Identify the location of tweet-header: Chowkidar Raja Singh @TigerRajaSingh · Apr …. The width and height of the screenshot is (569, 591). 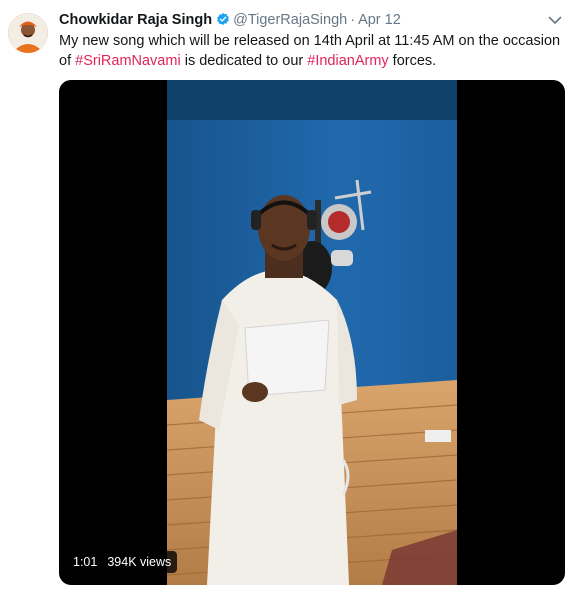
(309, 20).